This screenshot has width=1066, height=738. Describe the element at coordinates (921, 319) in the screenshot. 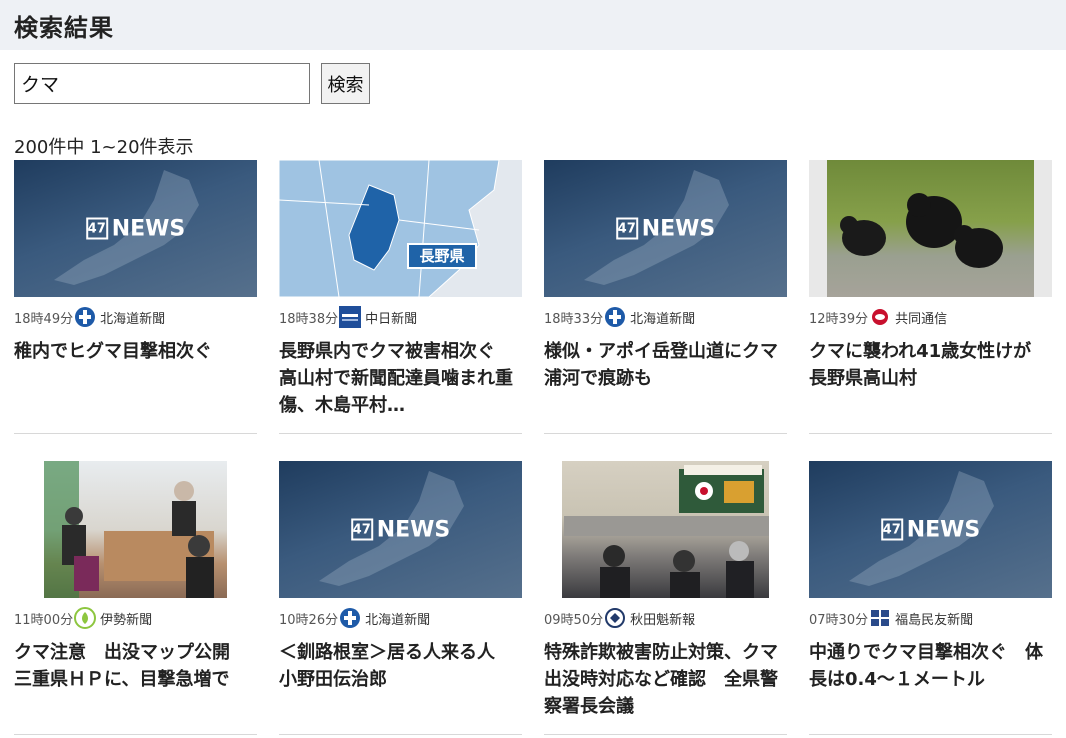

I see `source-name: 共同通信` at that location.